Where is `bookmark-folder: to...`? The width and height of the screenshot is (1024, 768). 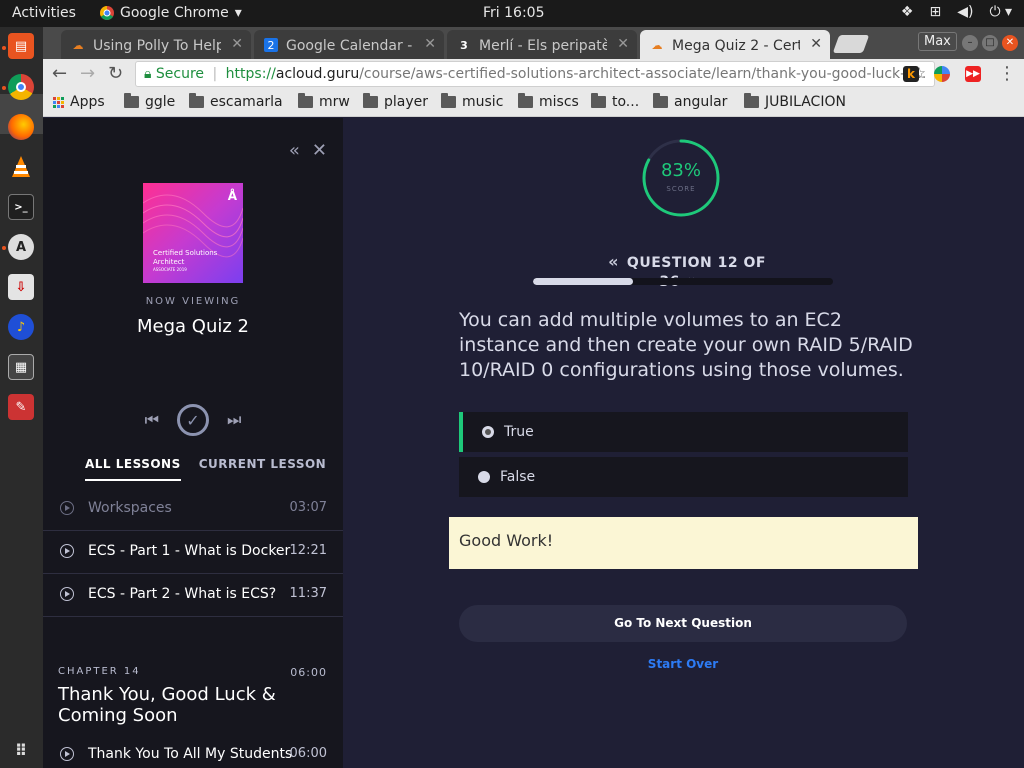 bookmark-folder: to... is located at coordinates (615, 101).